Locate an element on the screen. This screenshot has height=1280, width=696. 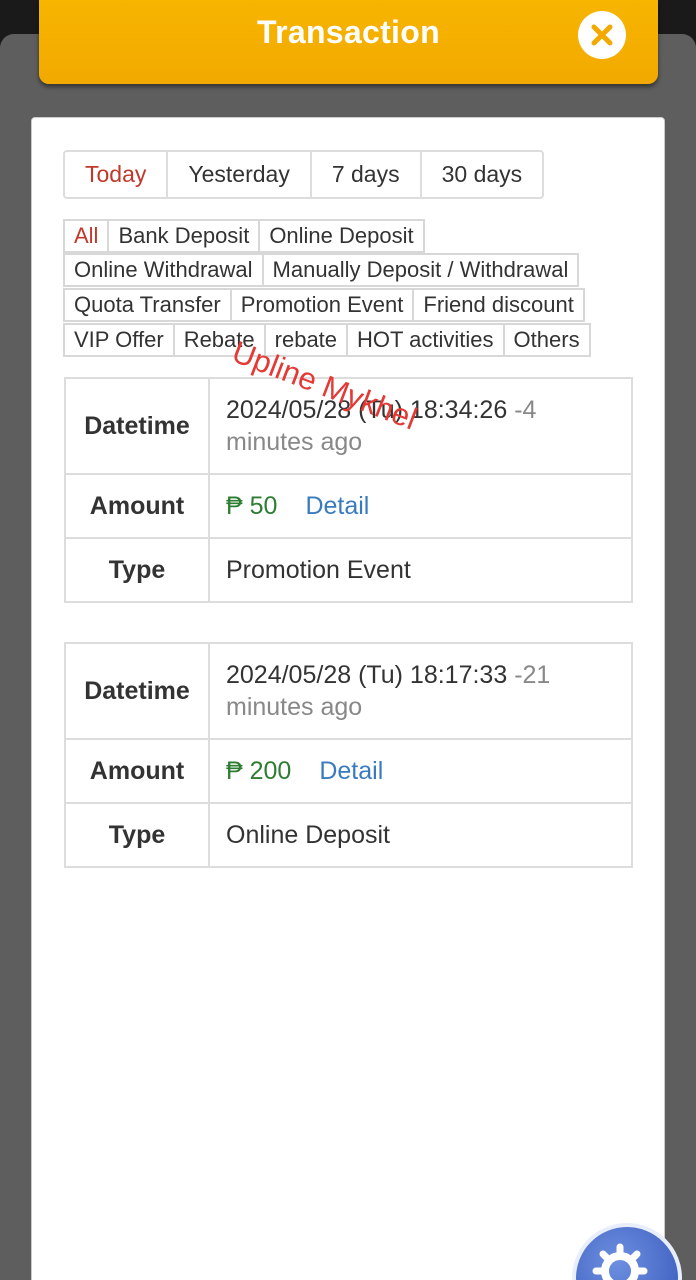
date-range-tabs: Today Yesterday 7 days 30 days is located at coordinates (304, 174).